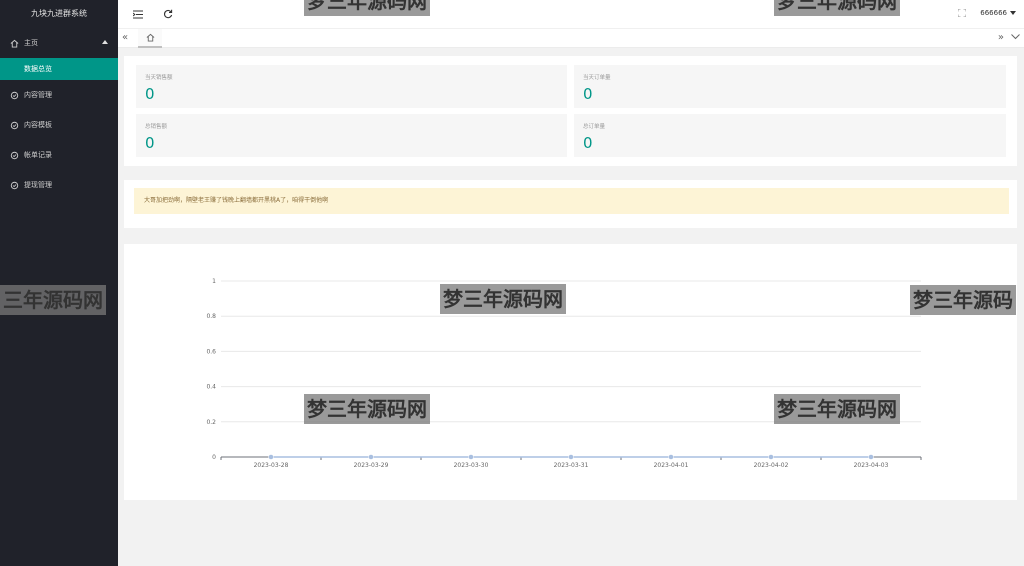 This screenshot has width=1024, height=566. What do you see at coordinates (271, 465) in the screenshot?
I see `x-tick-label: 2023-03-28` at bounding box center [271, 465].